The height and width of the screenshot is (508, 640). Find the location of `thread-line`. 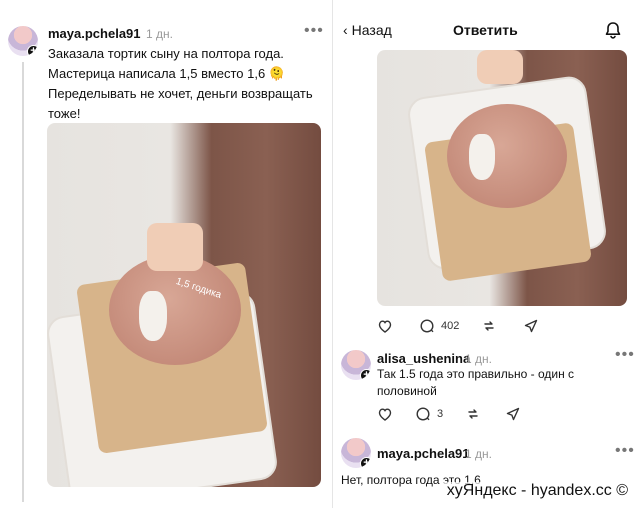

thread-line is located at coordinates (23, 282).